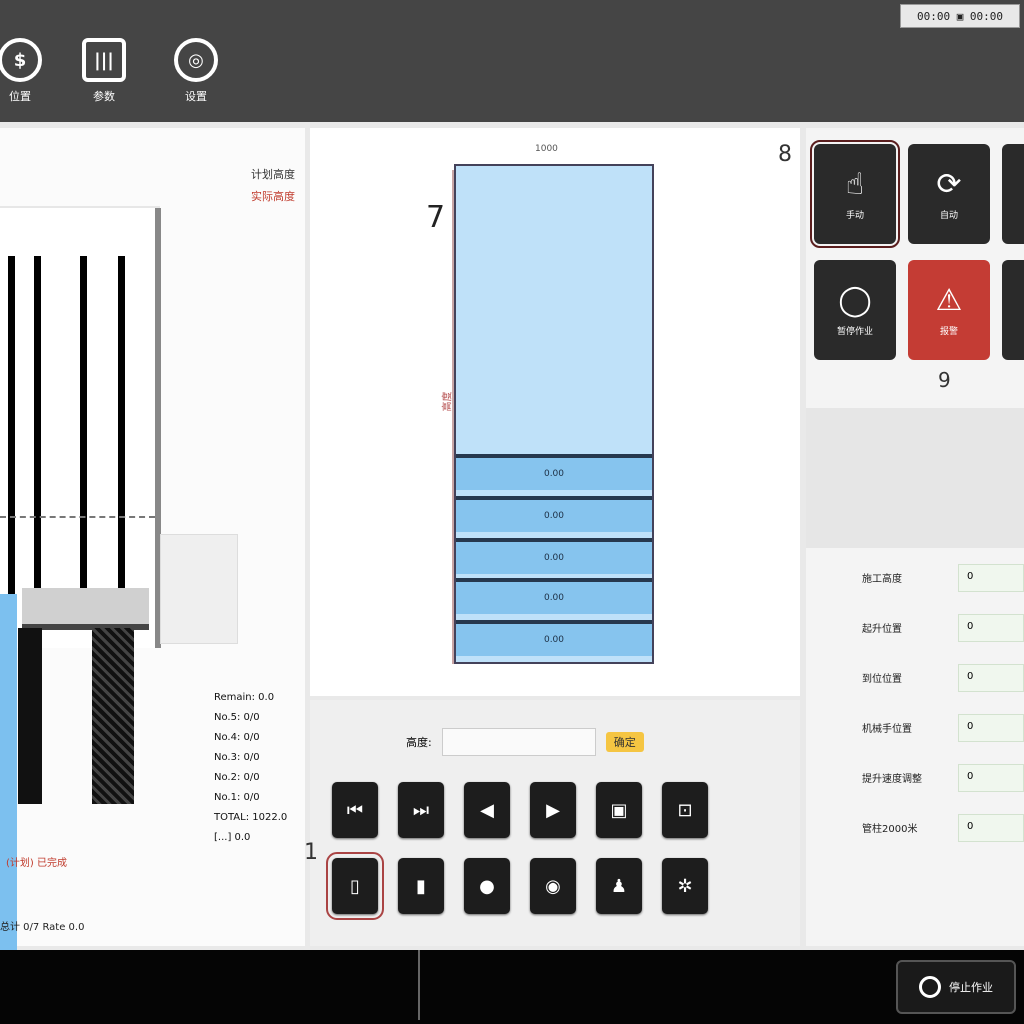 This screenshot has height=1024, width=1024. I want to click on callout-1: 1, so click(311, 852).